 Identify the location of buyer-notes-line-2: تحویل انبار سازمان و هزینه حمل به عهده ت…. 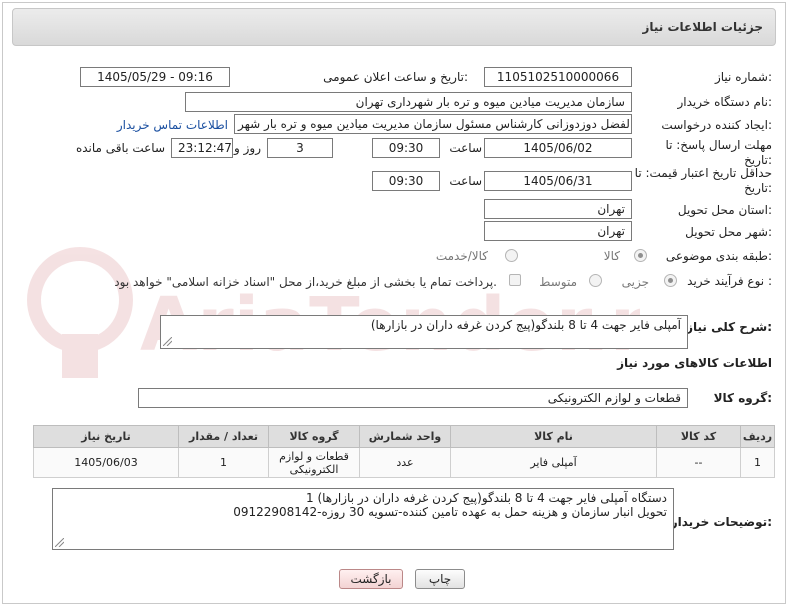
(450, 512).